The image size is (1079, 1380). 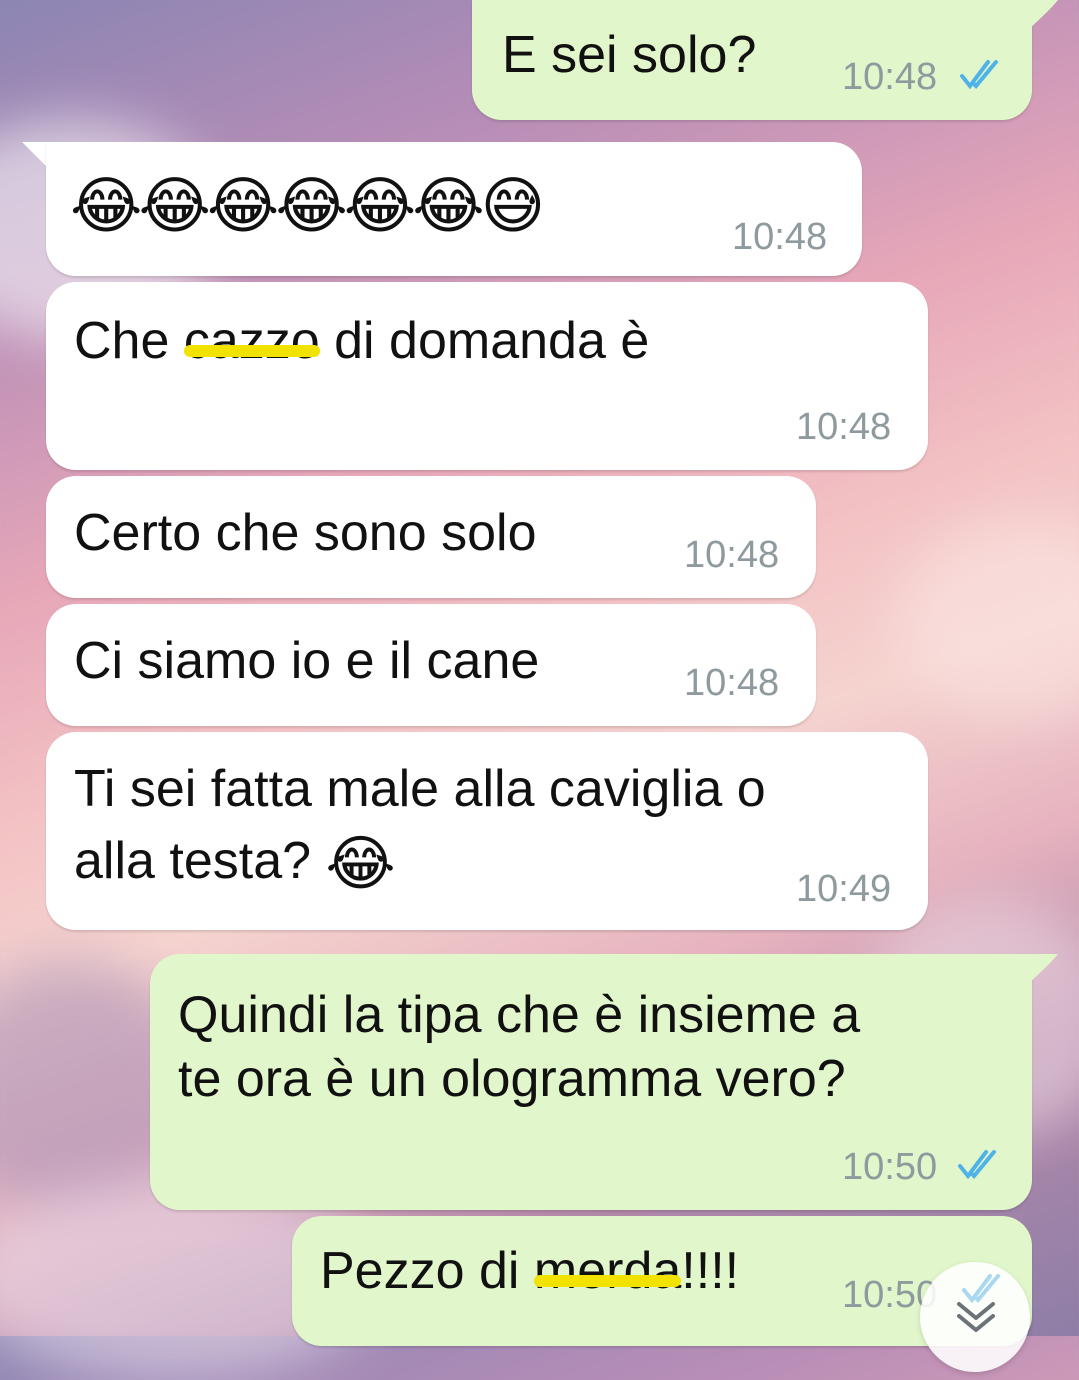 I want to click on censored-word: merda, so click(x=607, y=1271).